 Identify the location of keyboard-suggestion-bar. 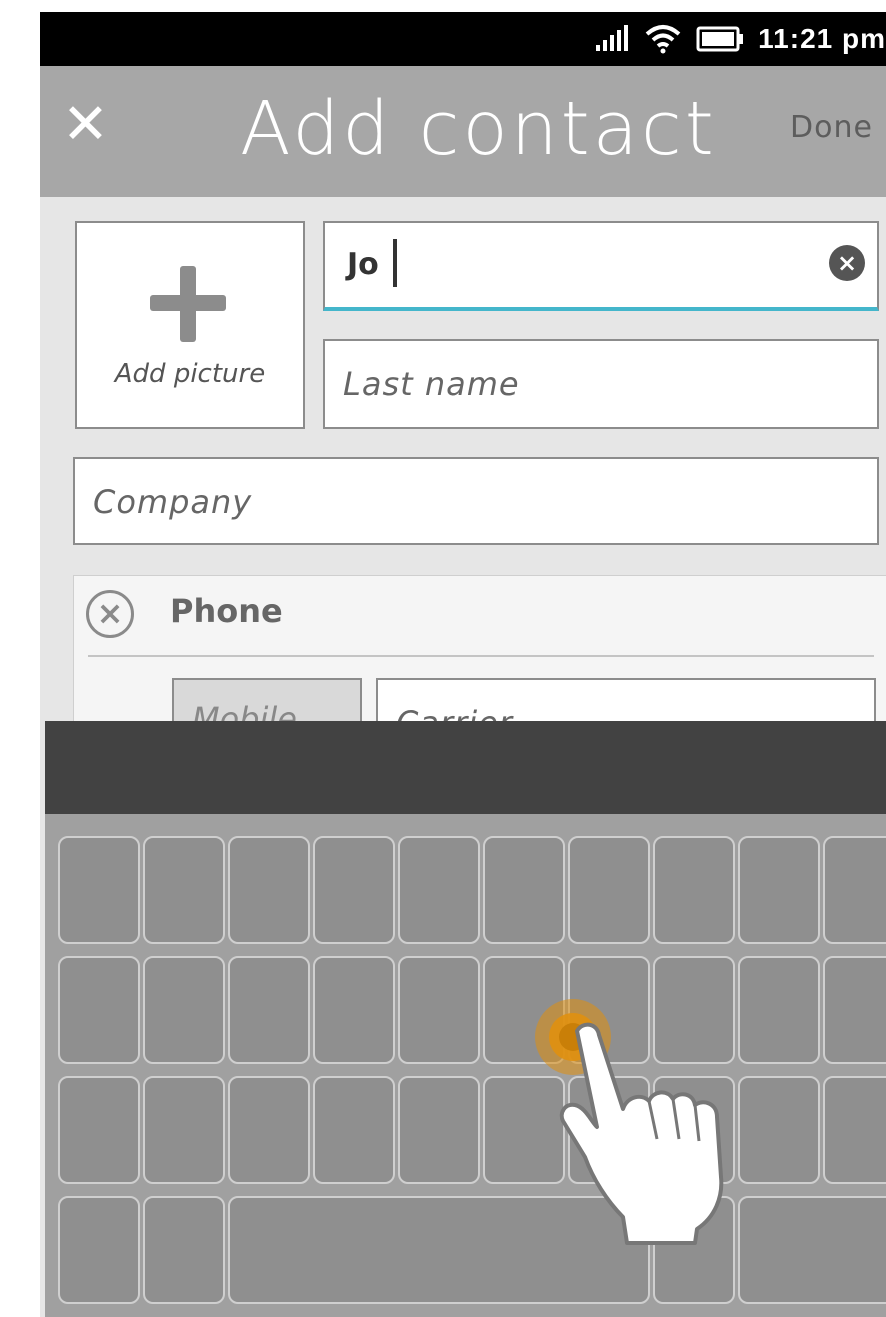
(465, 767).